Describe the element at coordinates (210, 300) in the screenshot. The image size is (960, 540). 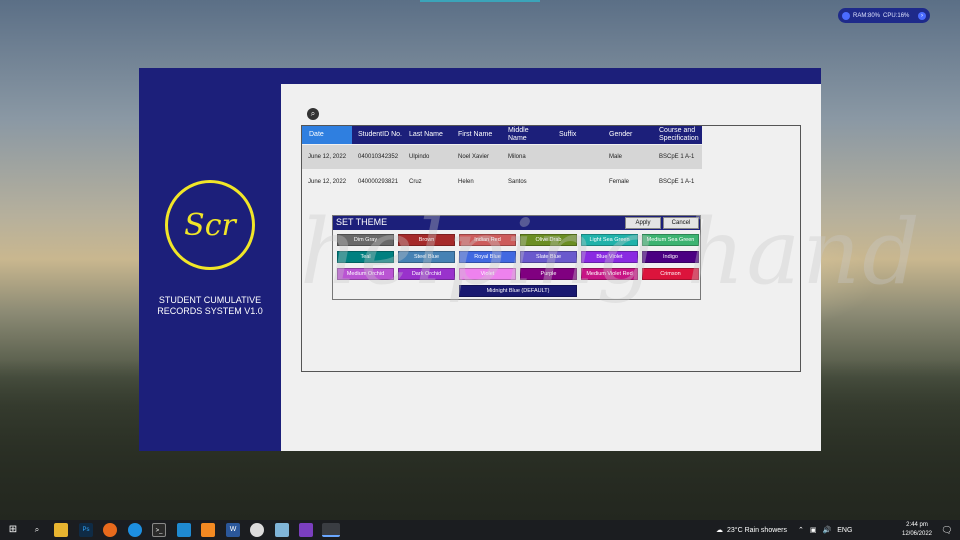
I see `app-name-line1: STUDENT CUMULATIVE` at that location.